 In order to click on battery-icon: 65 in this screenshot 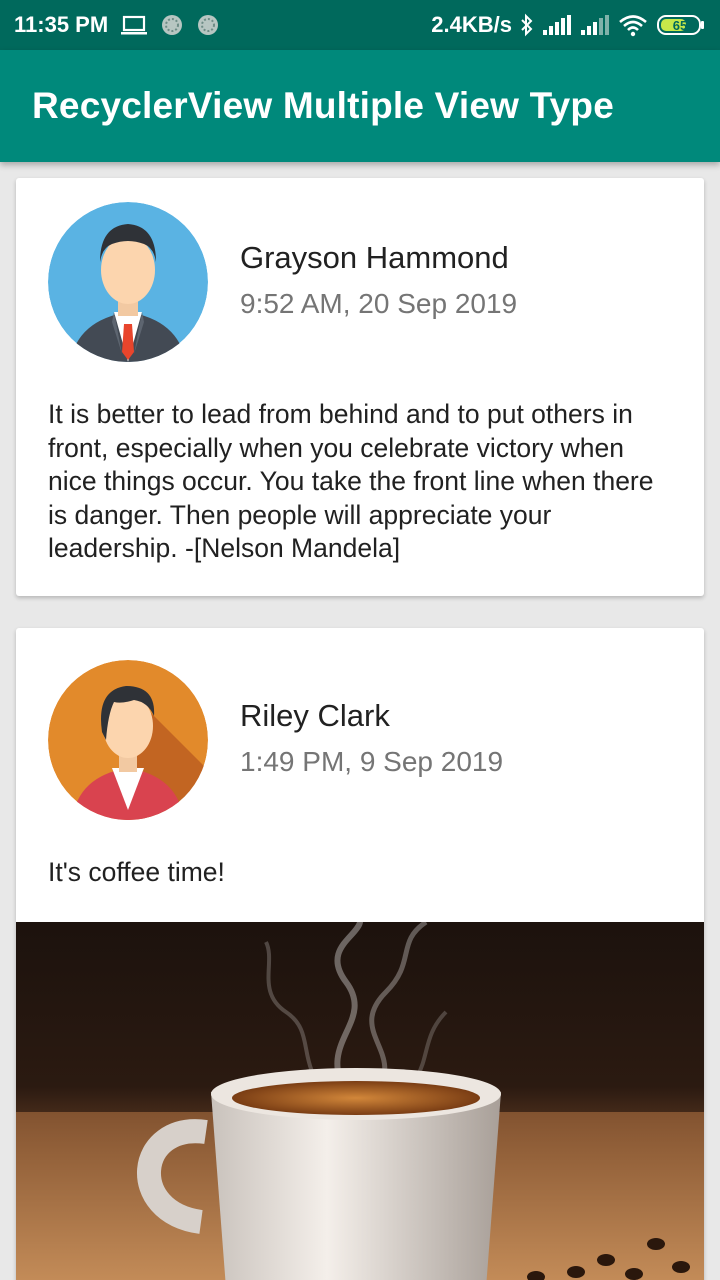, I will do `click(680, 25)`.